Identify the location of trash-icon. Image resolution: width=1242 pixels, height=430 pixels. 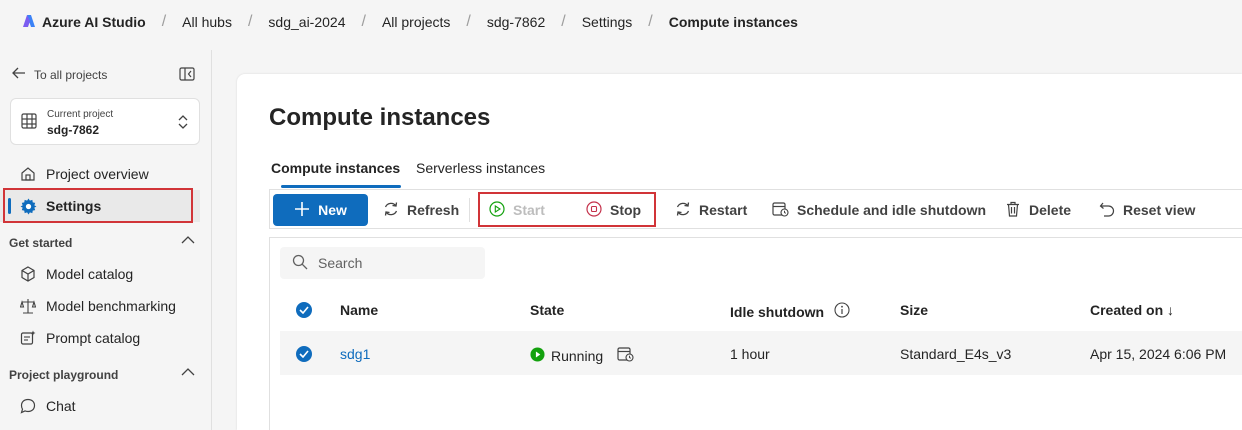
(1013, 210).